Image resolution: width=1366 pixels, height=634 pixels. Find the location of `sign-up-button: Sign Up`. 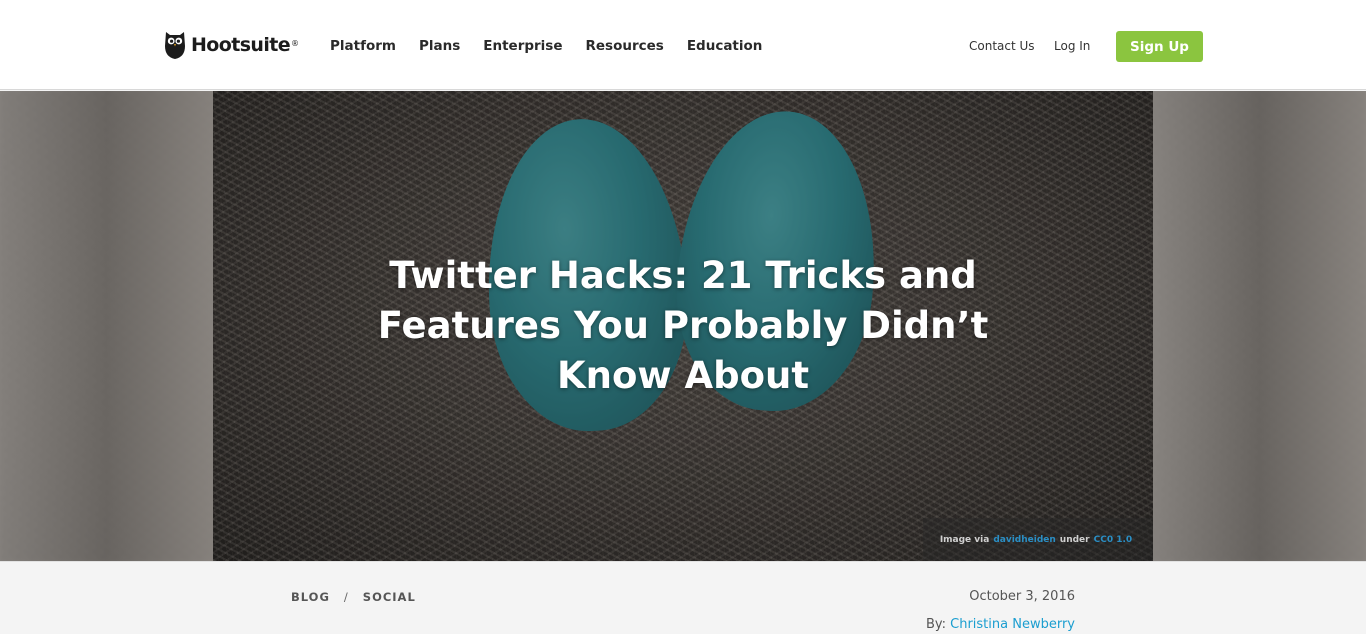

sign-up-button: Sign Up is located at coordinates (1159, 46).